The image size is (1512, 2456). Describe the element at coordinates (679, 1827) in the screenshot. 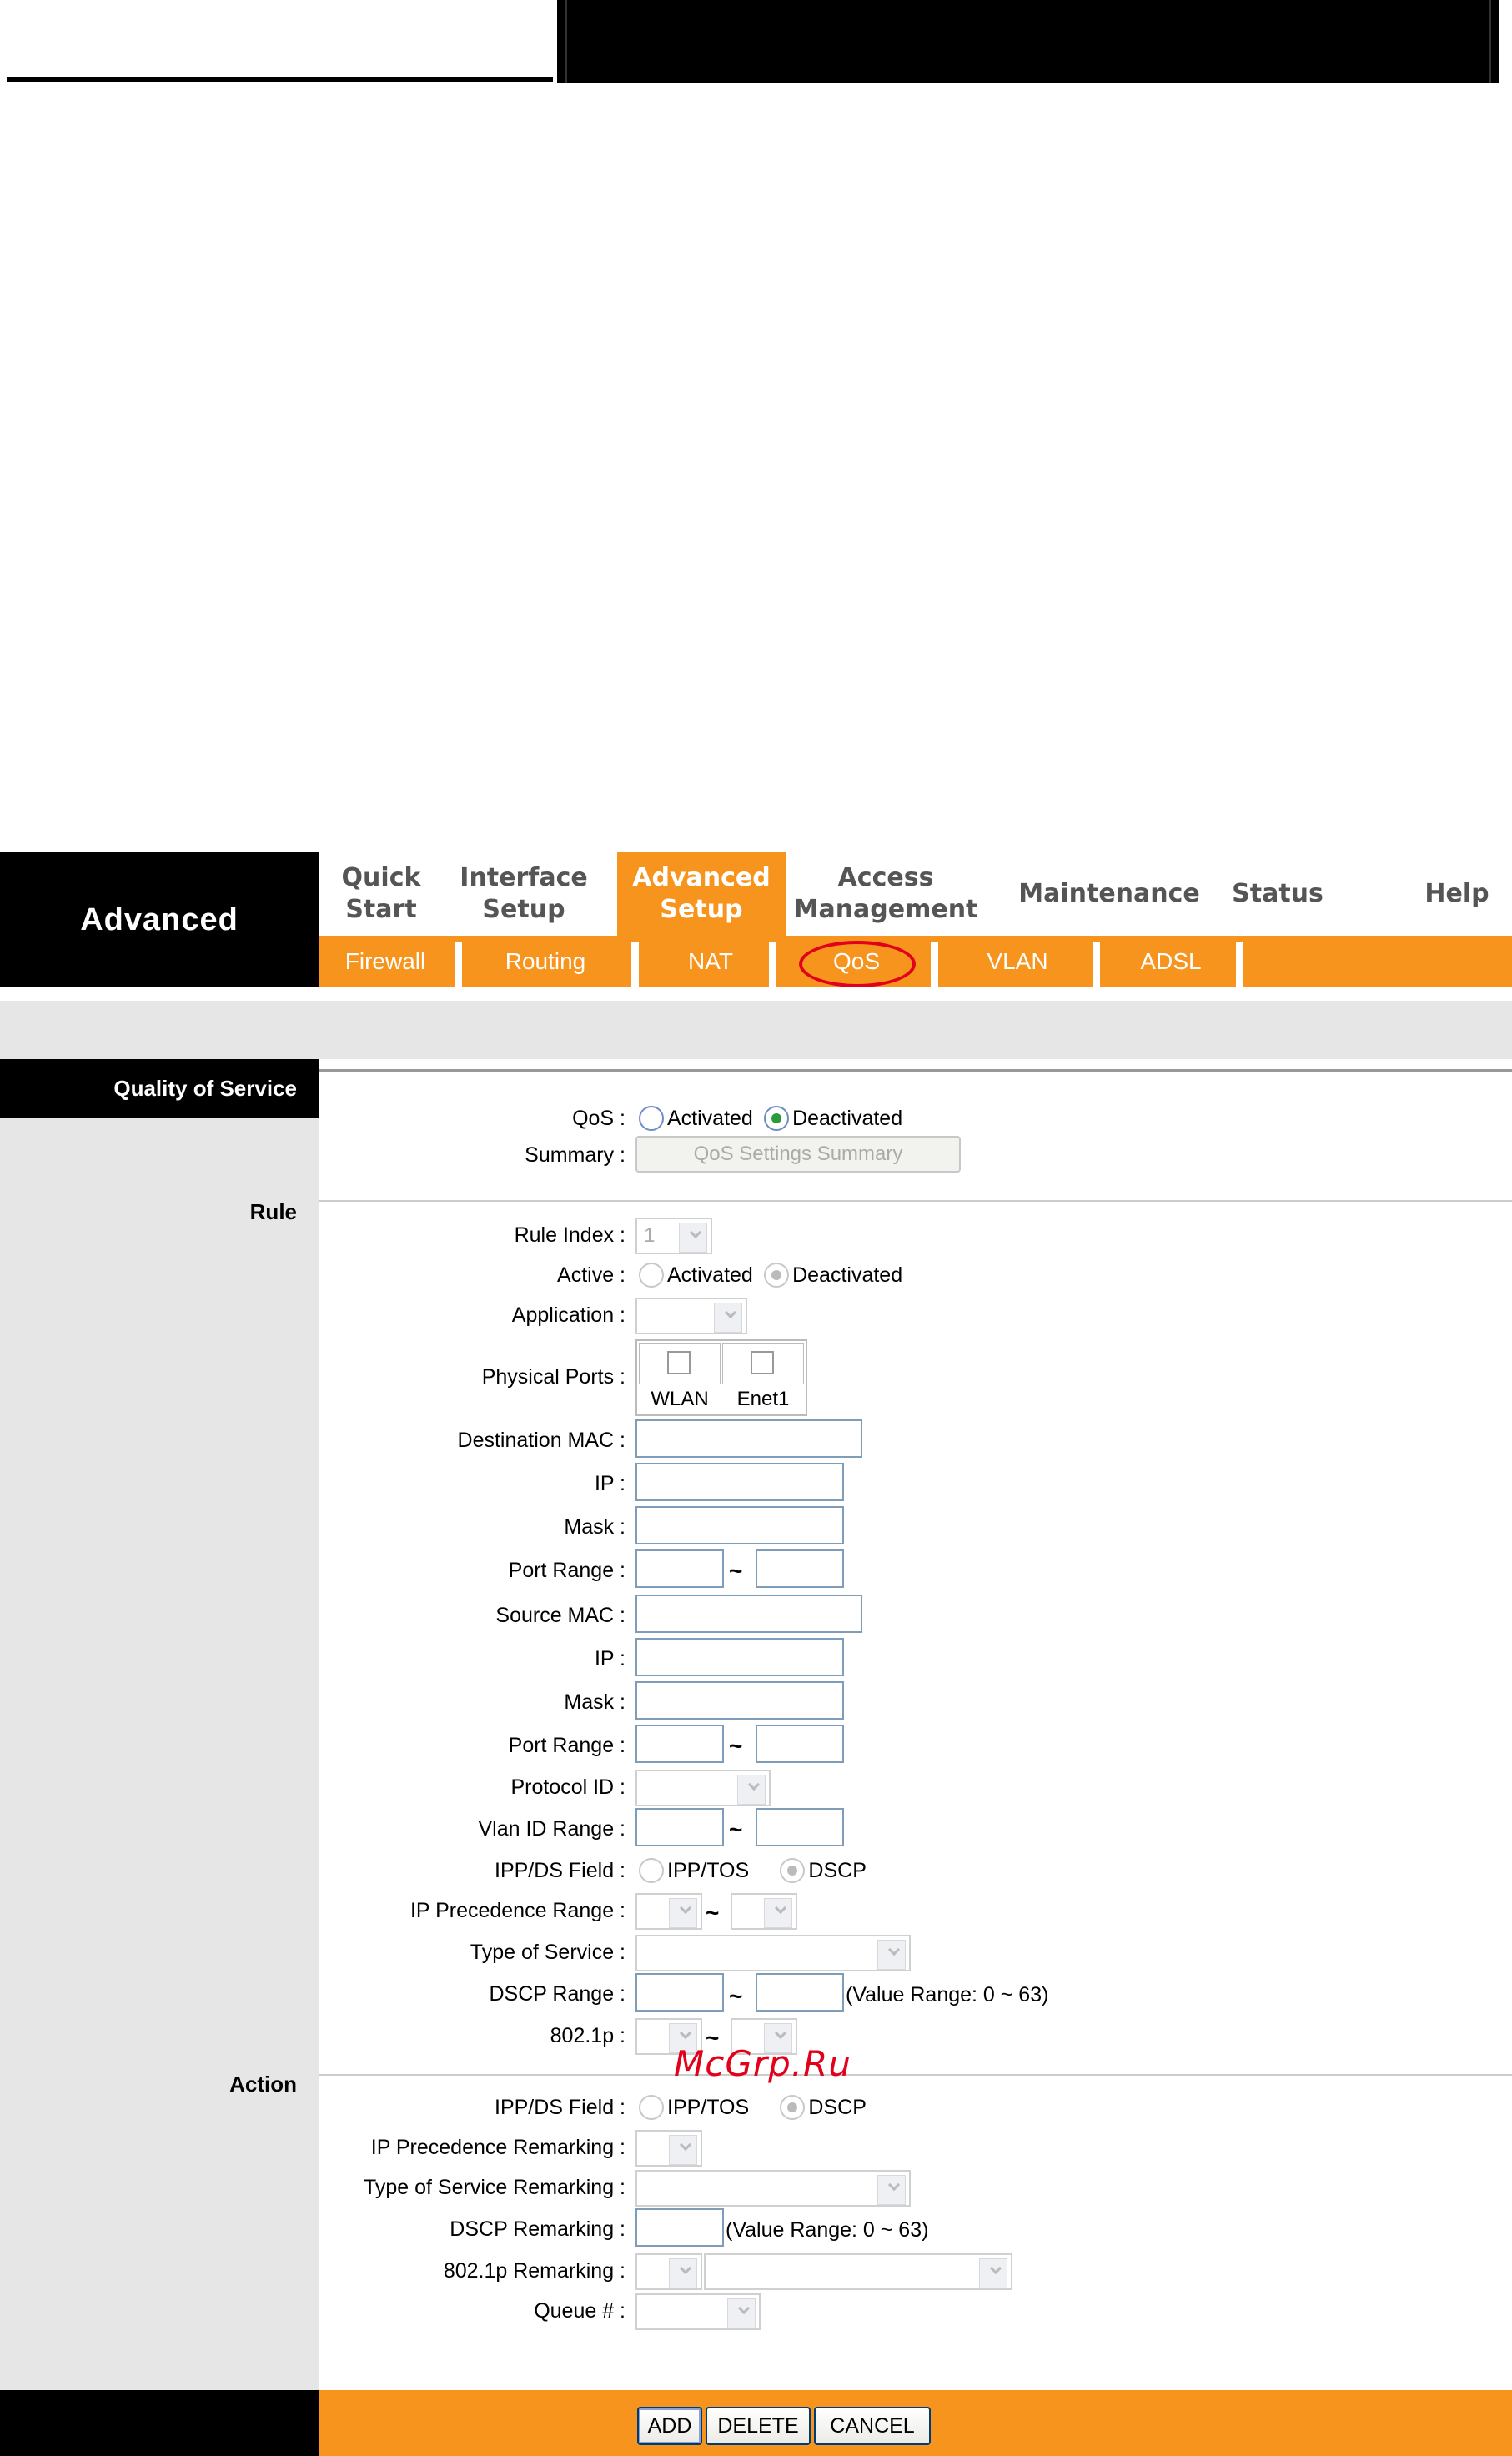

I see `vlan-id-start-input` at that location.